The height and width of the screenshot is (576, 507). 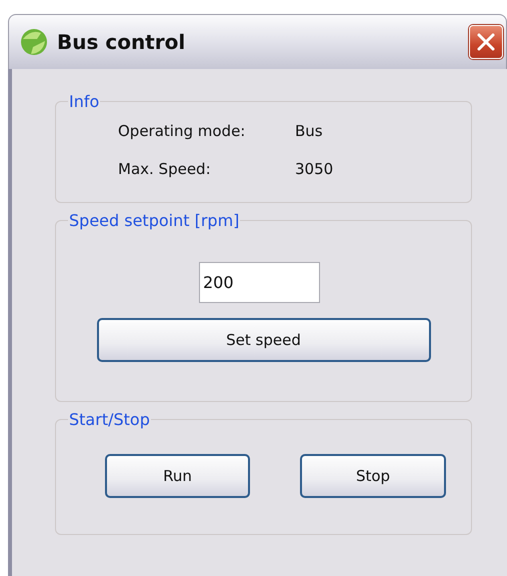 I want to click on group-title: Speed setpoint [rpm], so click(x=154, y=220).